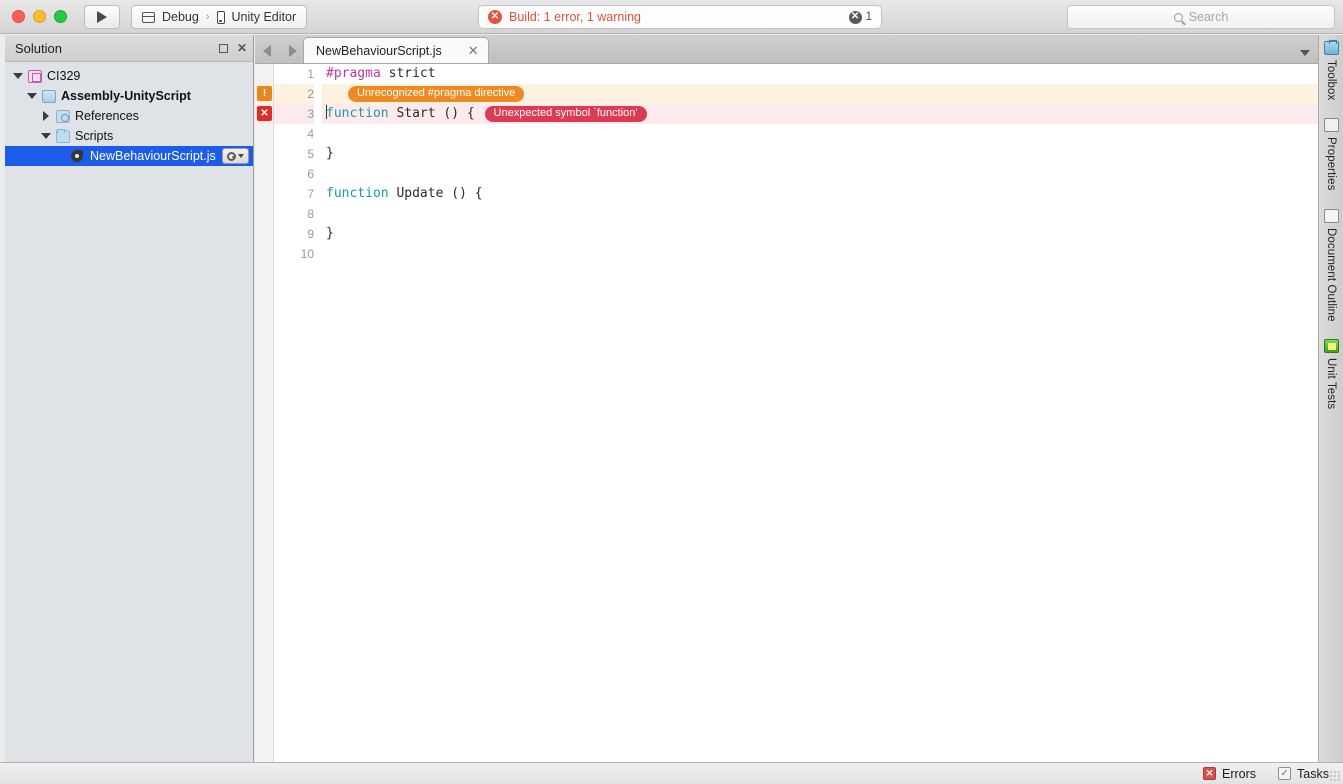 Image resolution: width=1343 pixels, height=784 pixels. What do you see at coordinates (279, 54) in the screenshot?
I see `navigation-buttons` at bounding box center [279, 54].